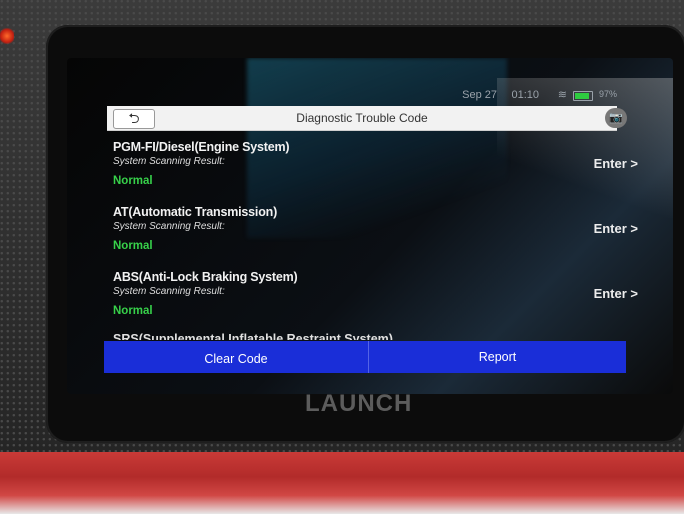 This screenshot has height=514, width=684. I want to click on power-led, so click(7, 36).